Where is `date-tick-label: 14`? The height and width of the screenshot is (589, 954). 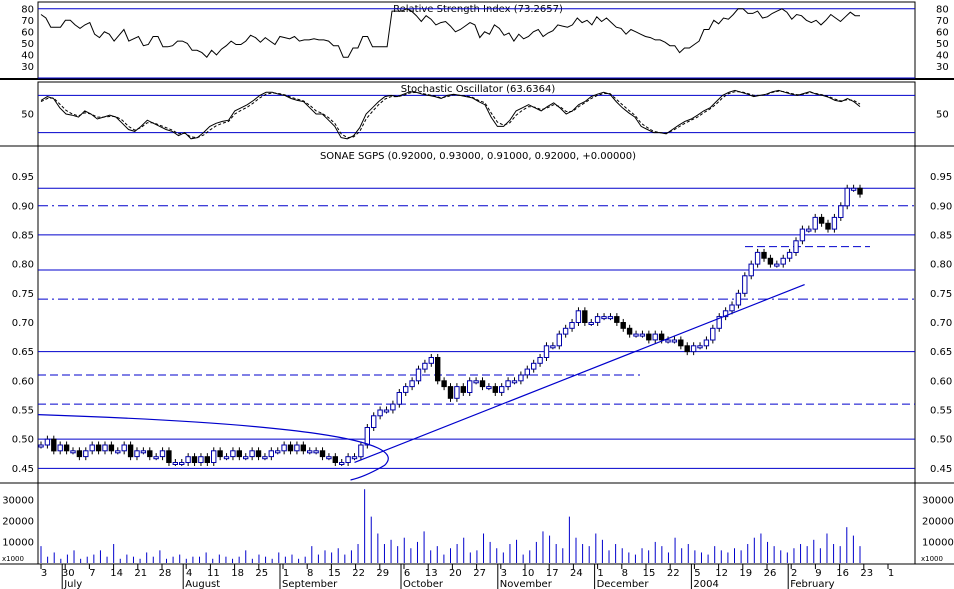
date-tick-label: 14 is located at coordinates (116, 573).